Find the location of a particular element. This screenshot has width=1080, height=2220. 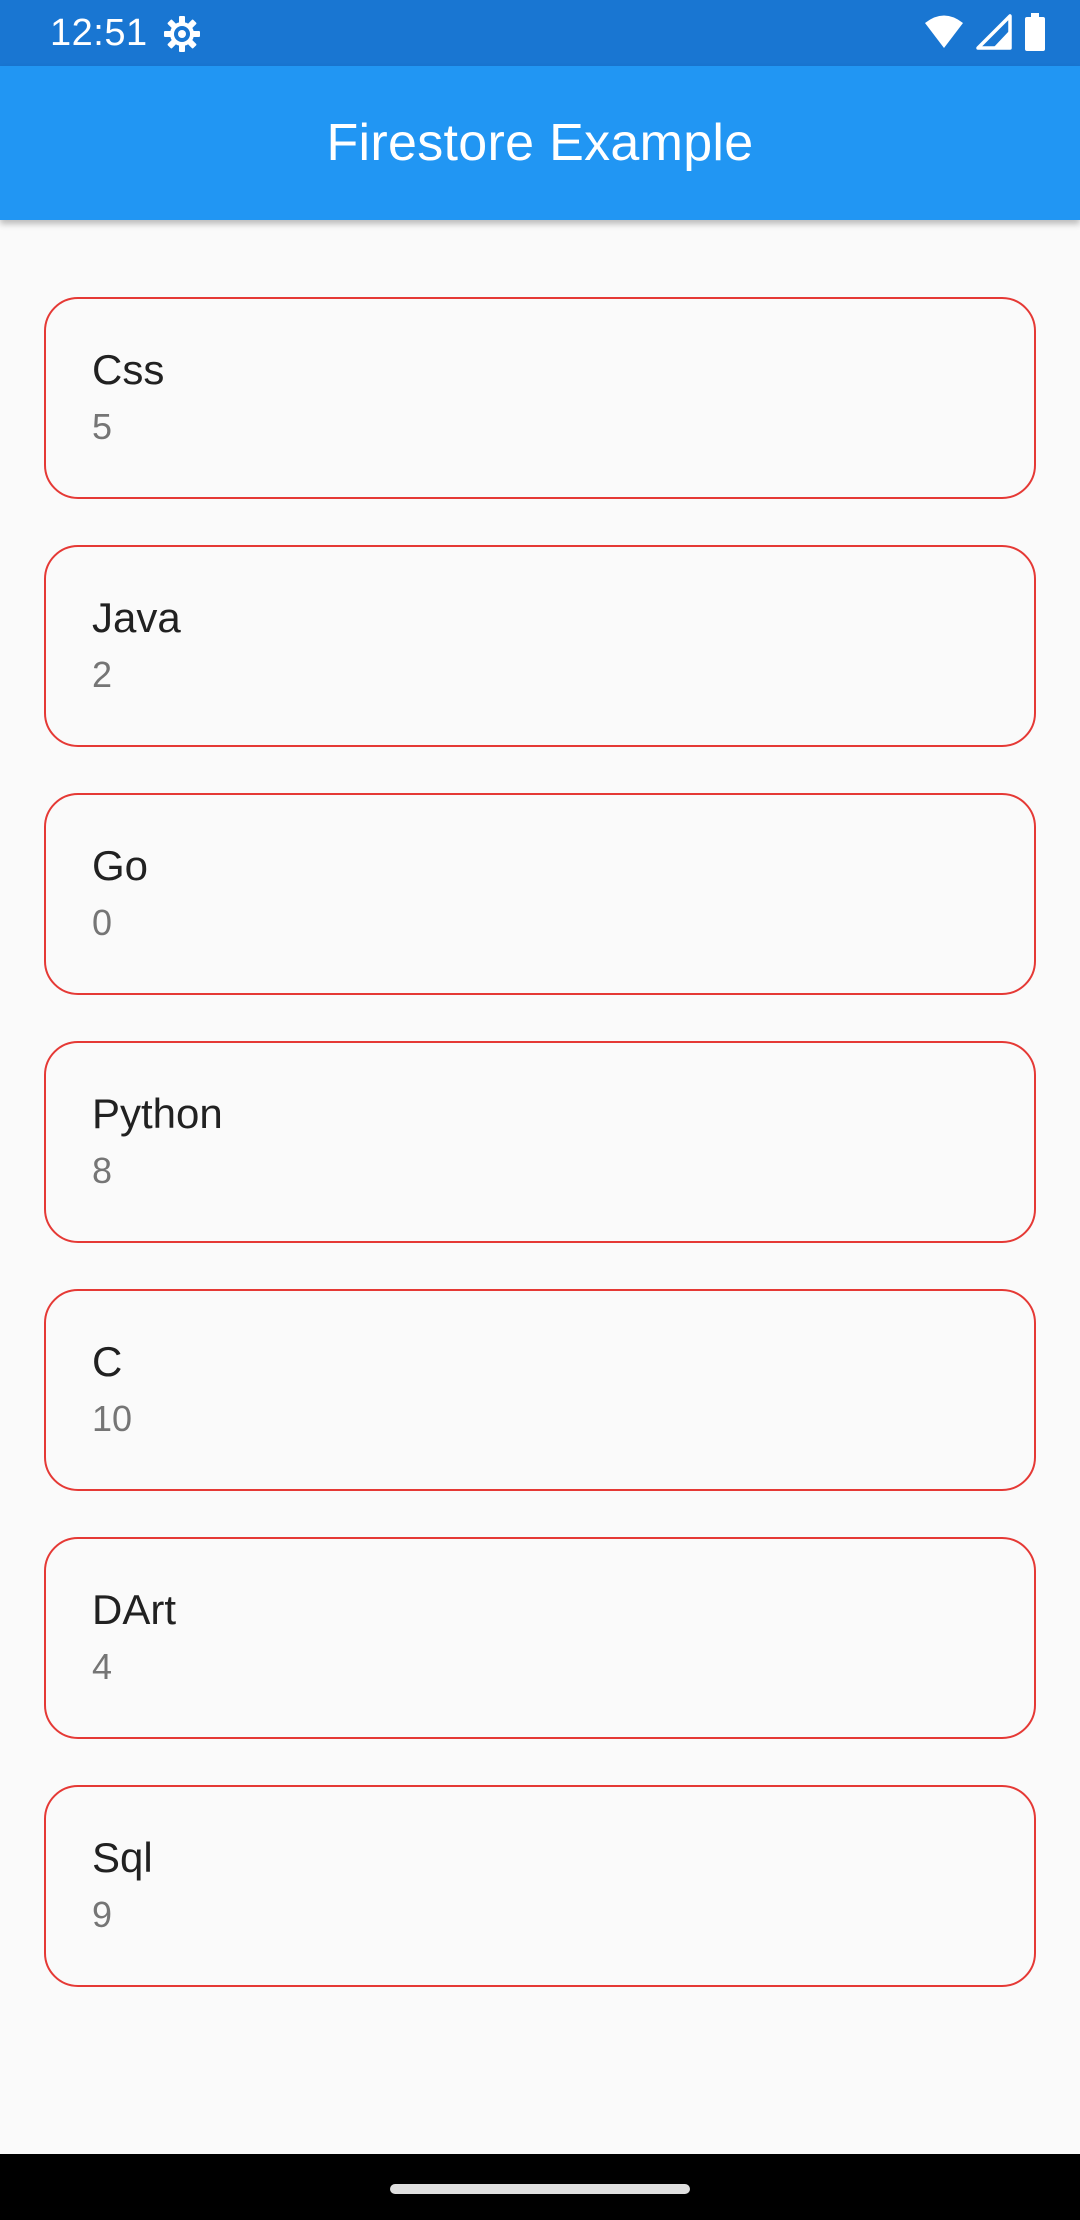

list-item-count: 8 is located at coordinates (102, 1170).